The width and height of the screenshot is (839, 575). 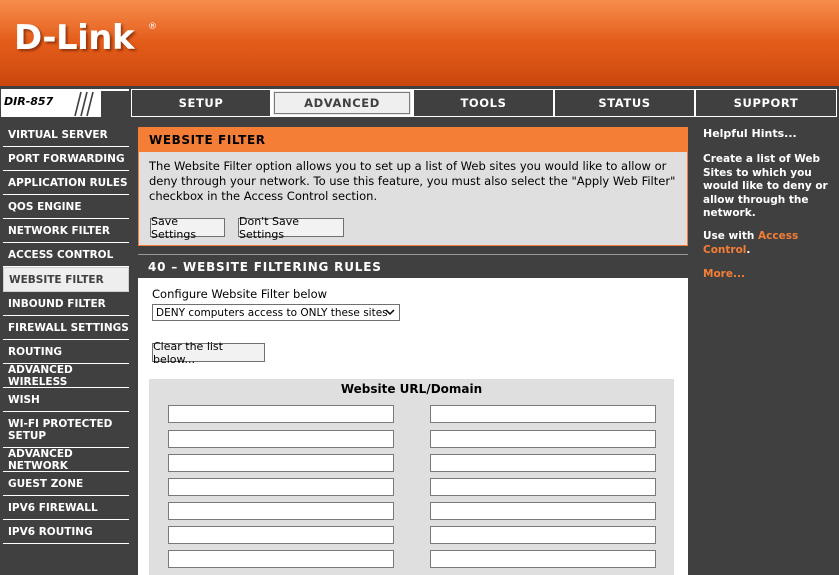 I want to click on registered-mark: ®, so click(x=152, y=27).